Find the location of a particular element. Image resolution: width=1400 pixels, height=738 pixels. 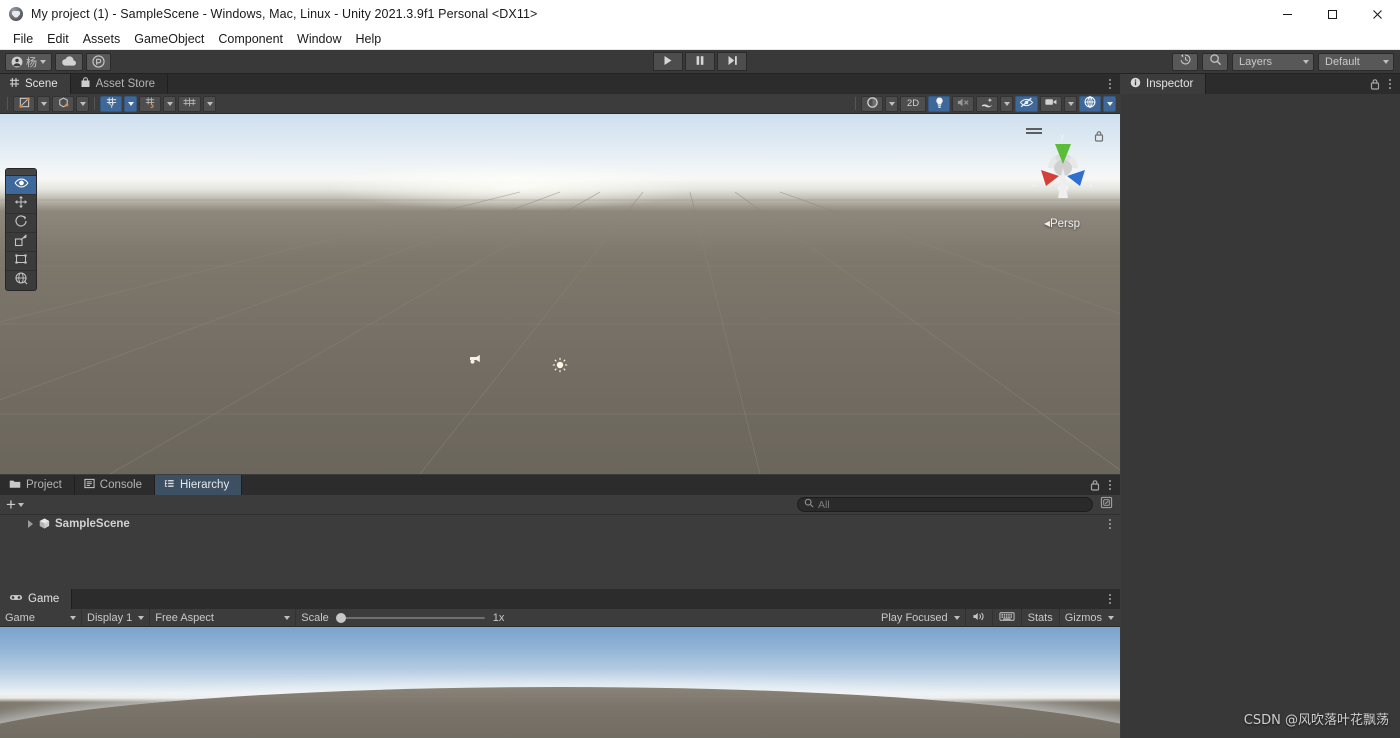

pivot-rotation-dropdown is located at coordinates (43, 103).